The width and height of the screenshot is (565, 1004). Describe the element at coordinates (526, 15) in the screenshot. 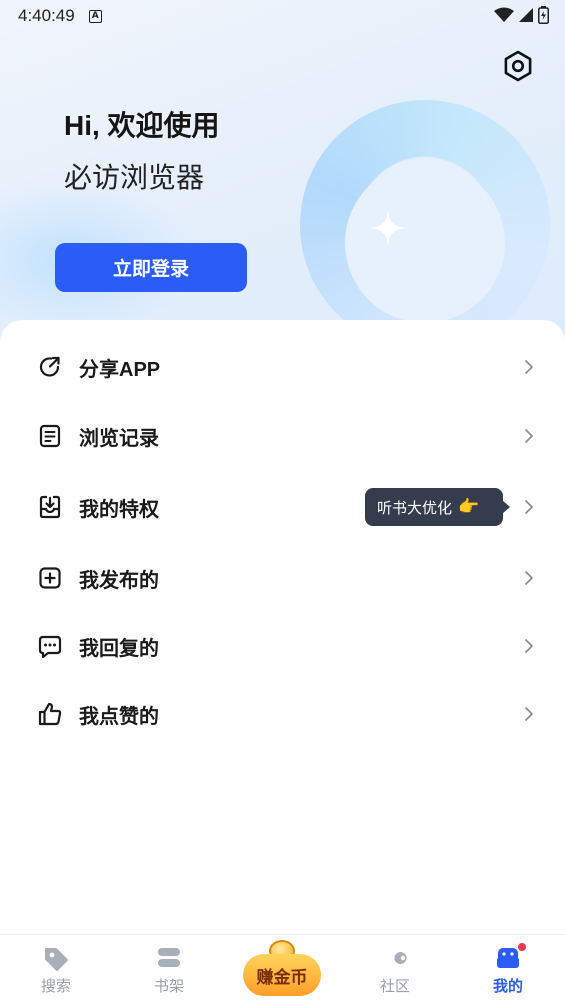

I see `signal-icon` at that location.